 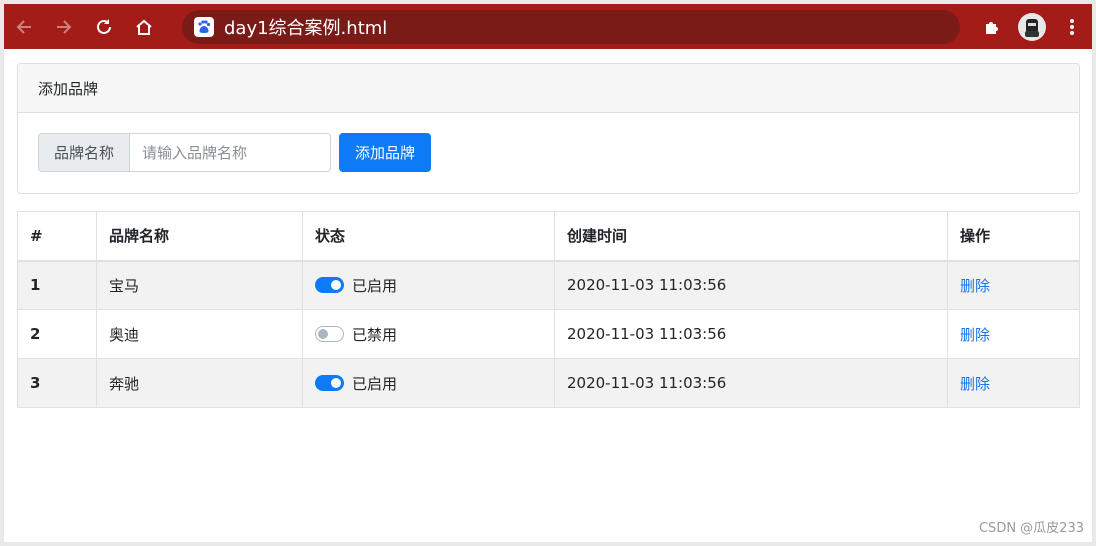 I want to click on row-brand-name: 宝马, so click(x=199, y=285).